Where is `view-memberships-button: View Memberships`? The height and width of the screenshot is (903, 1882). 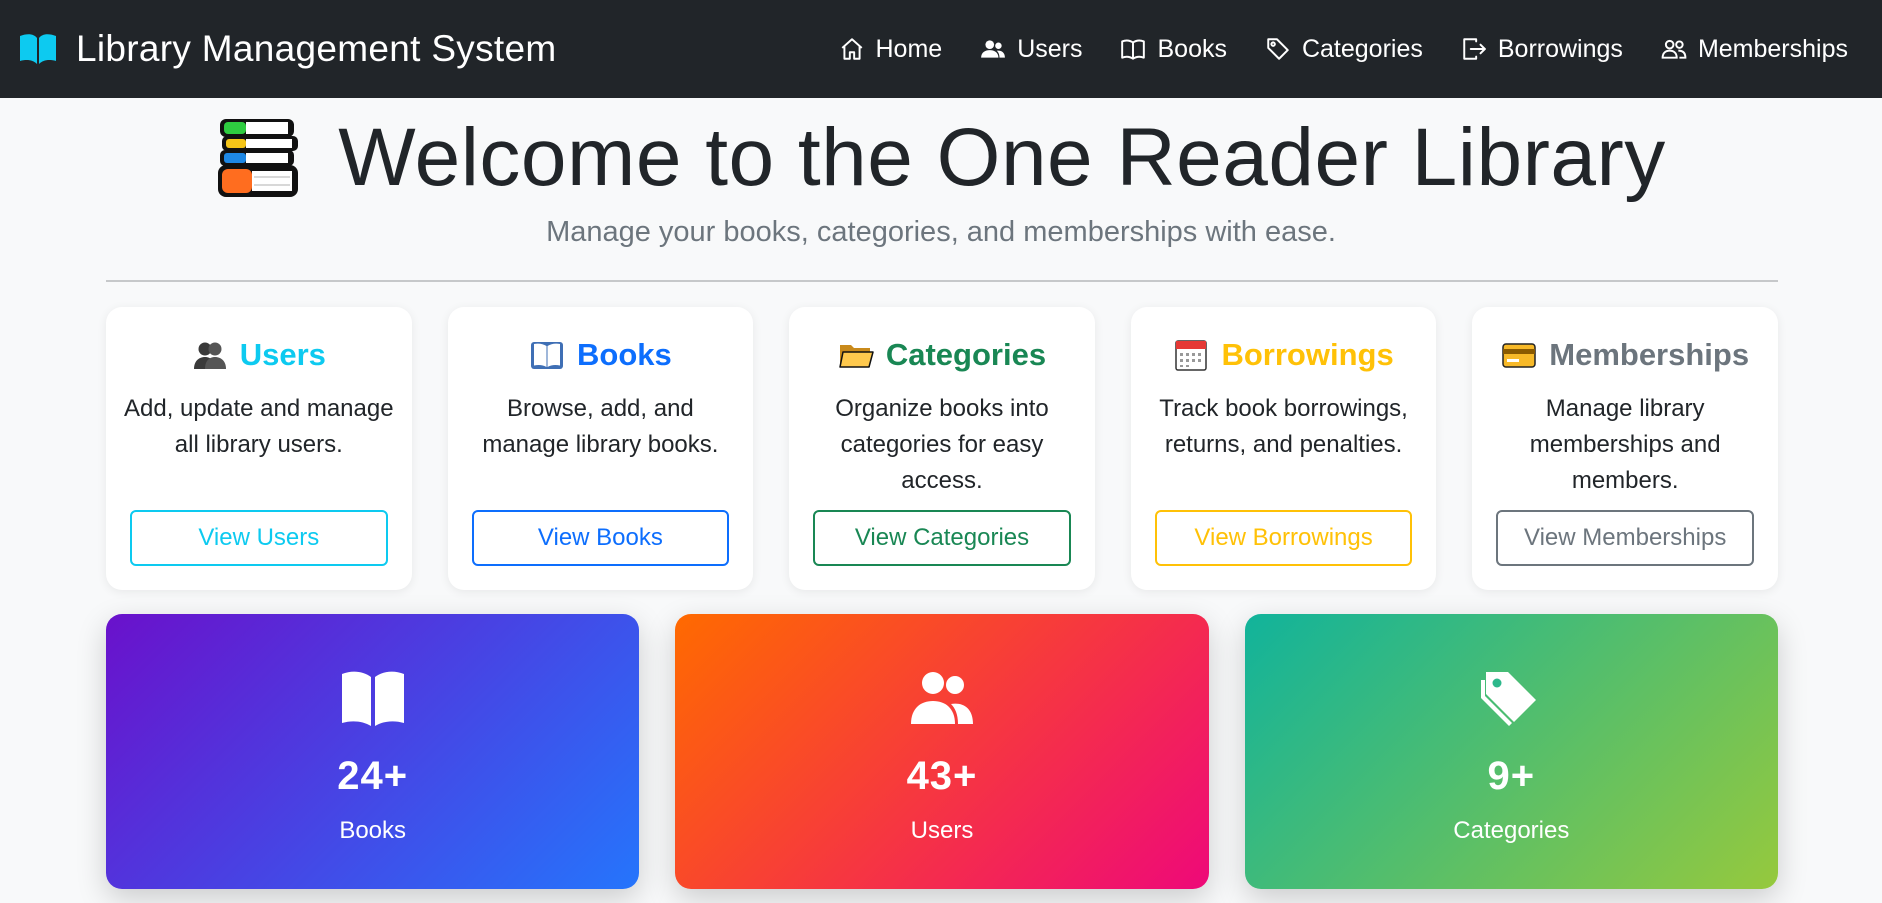 view-memberships-button: View Memberships is located at coordinates (1625, 538).